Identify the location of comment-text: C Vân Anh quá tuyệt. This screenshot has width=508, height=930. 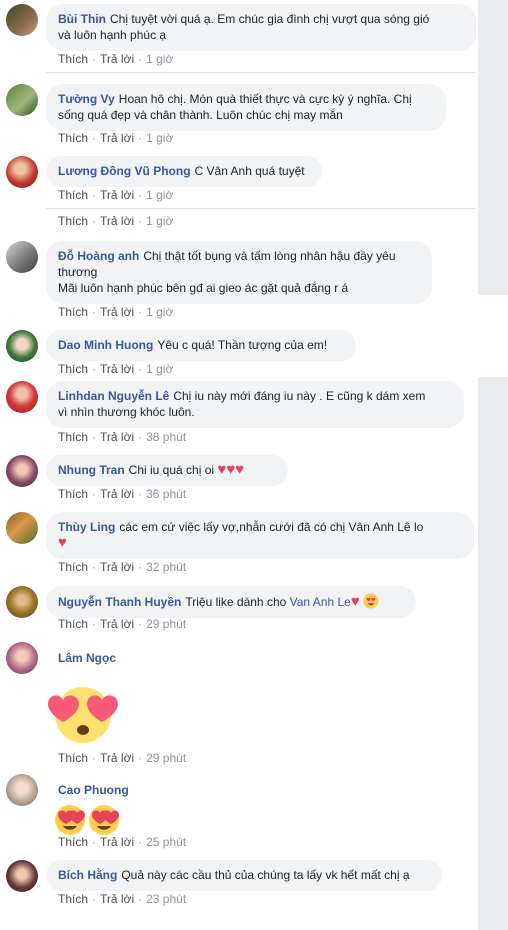
(249, 171).